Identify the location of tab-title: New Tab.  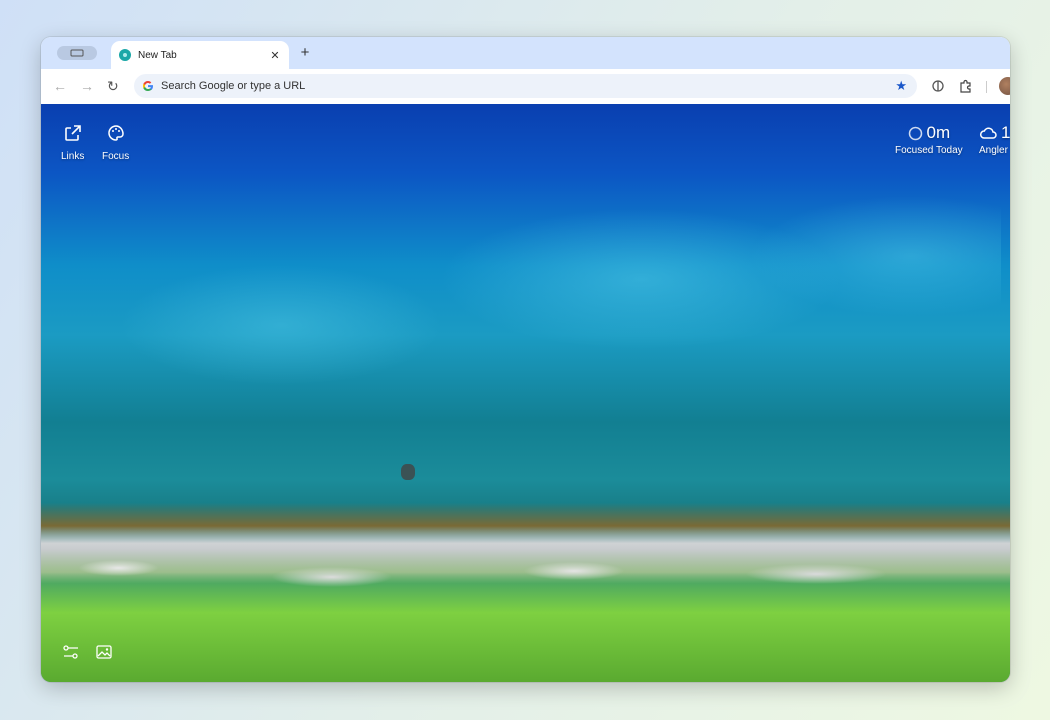
(157, 55).